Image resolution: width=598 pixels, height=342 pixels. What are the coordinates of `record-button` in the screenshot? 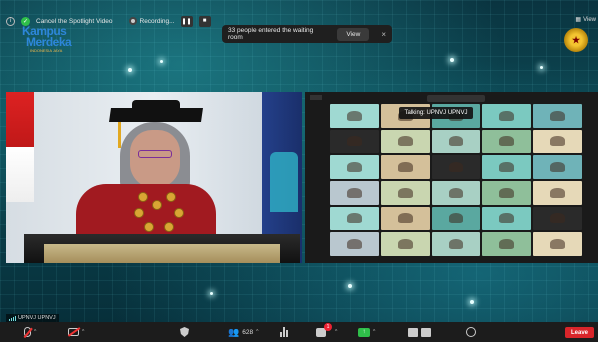 It's located at (419, 332).